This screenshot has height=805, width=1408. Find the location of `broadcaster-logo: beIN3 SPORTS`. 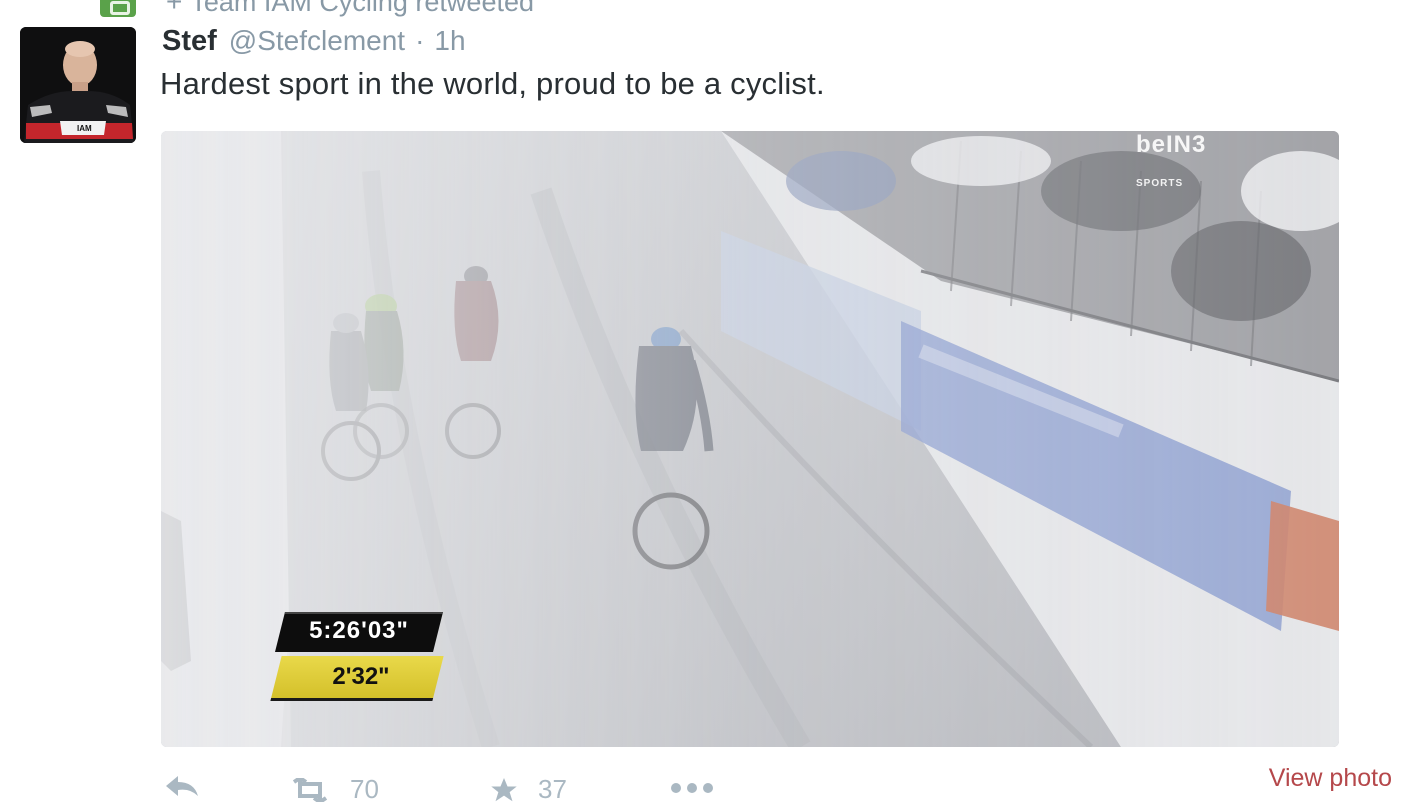

broadcaster-logo: beIN3 SPORTS is located at coordinates (1171, 160).